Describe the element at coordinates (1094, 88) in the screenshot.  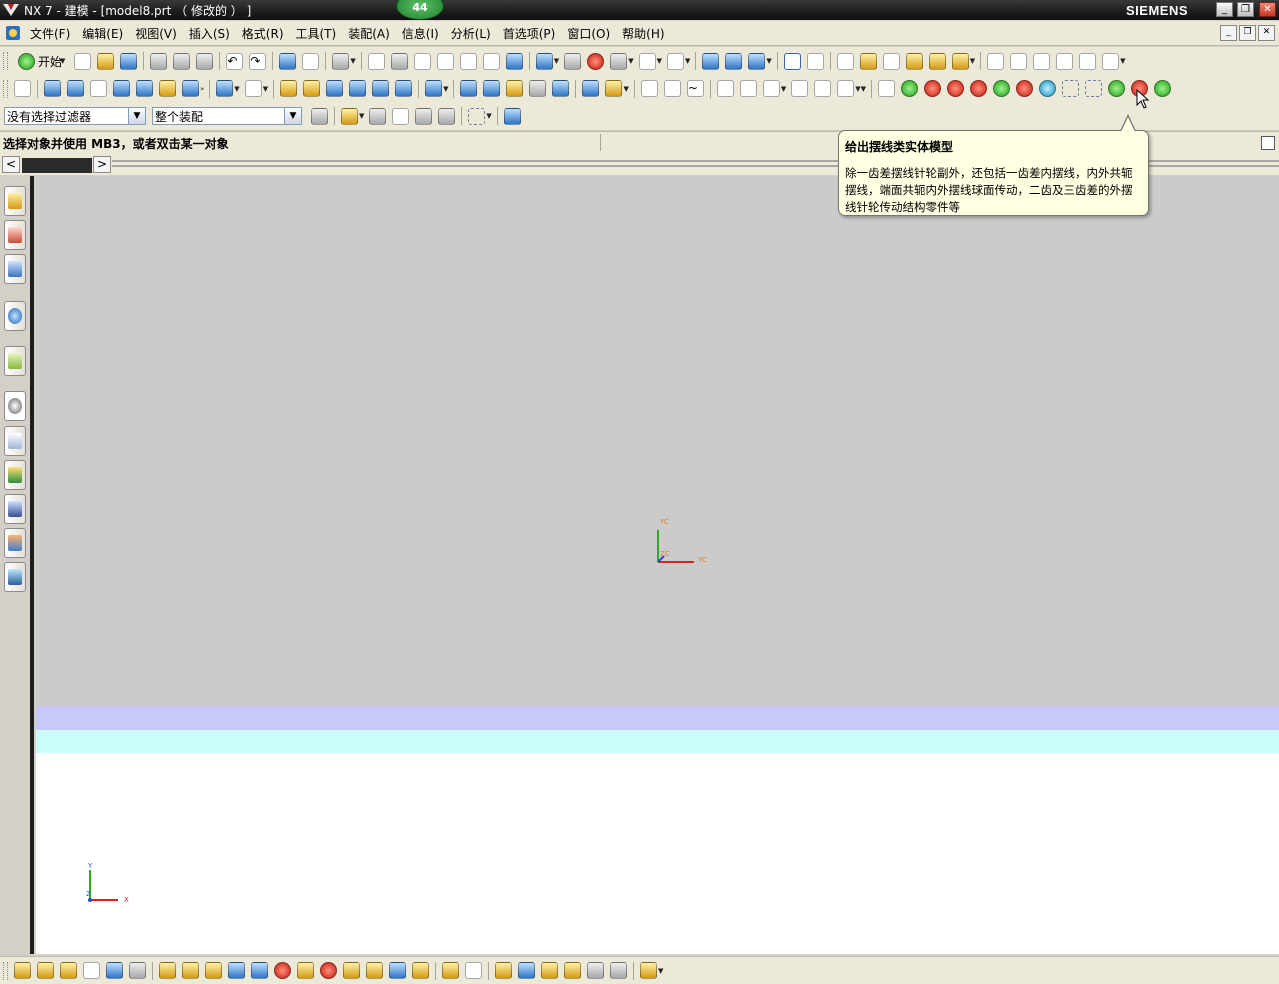
I see `dotted-gear-icon` at that location.